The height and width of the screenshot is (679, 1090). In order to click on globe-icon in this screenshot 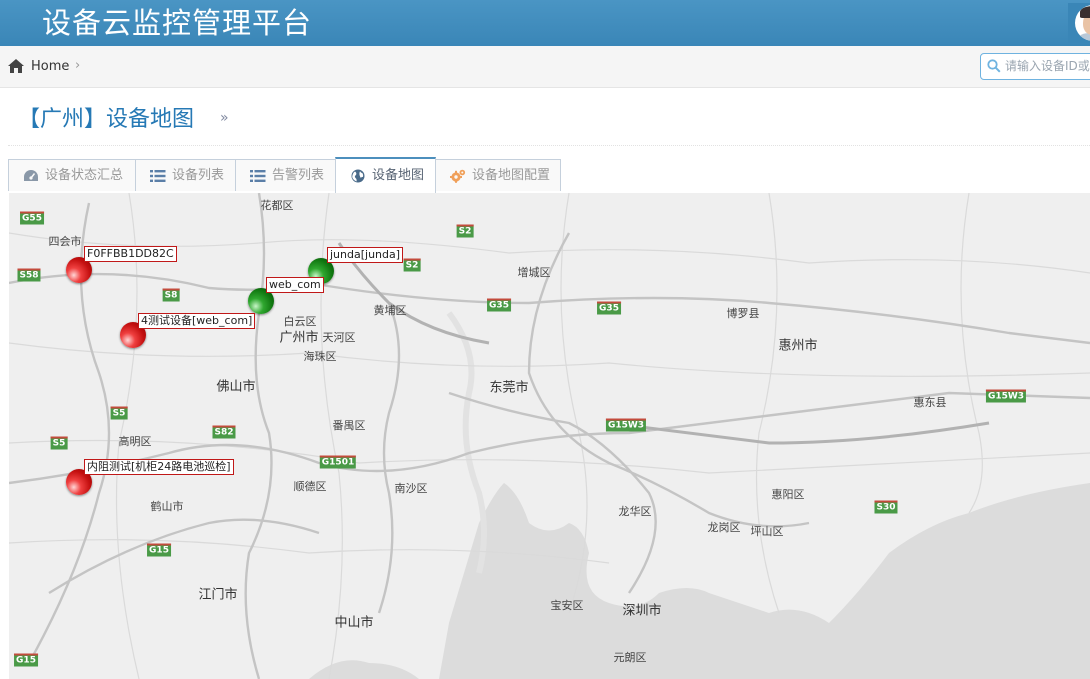, I will do `click(358, 176)`.